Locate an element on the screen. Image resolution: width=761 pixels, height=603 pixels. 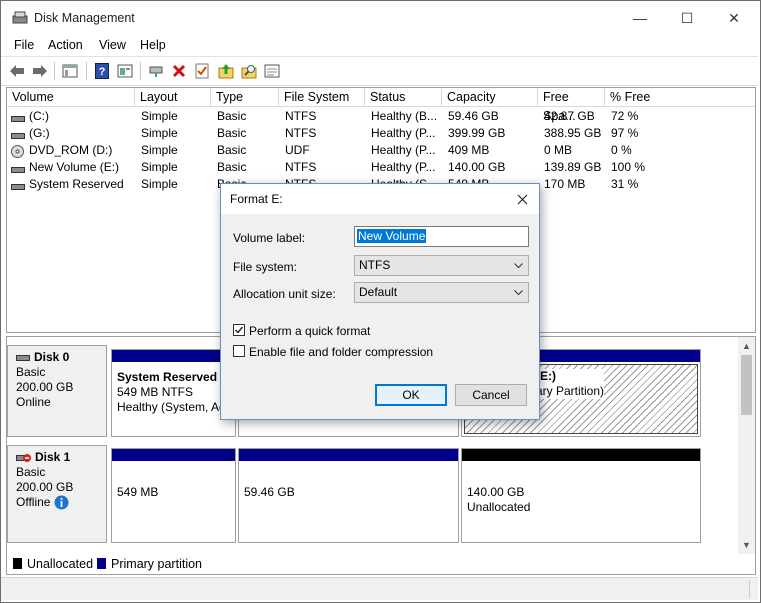
console-tree-button is located at coordinates (70, 71).